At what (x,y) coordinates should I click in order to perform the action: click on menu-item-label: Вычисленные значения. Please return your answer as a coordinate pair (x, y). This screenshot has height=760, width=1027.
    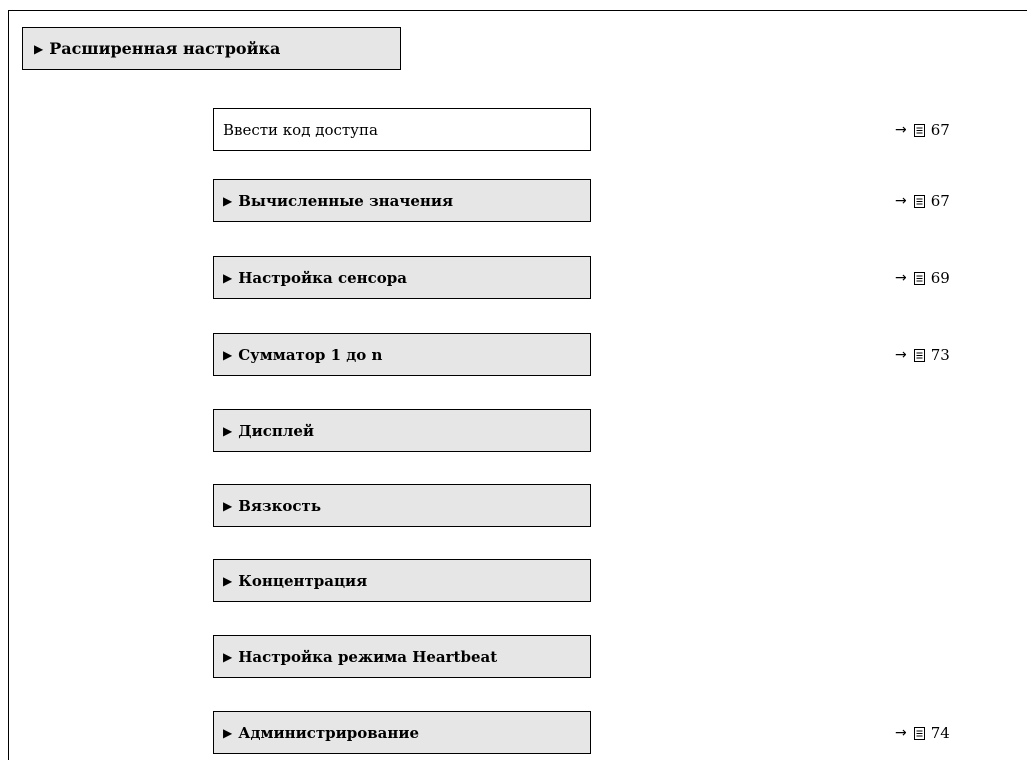
    Looking at the image, I should click on (346, 200).